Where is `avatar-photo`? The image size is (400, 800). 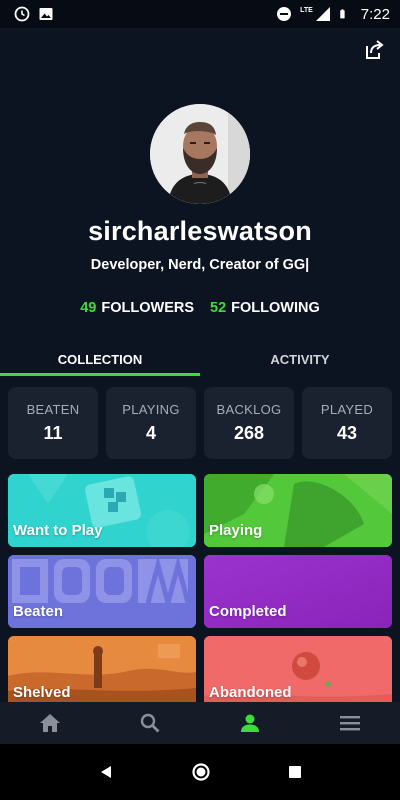 avatar-photo is located at coordinates (200, 154).